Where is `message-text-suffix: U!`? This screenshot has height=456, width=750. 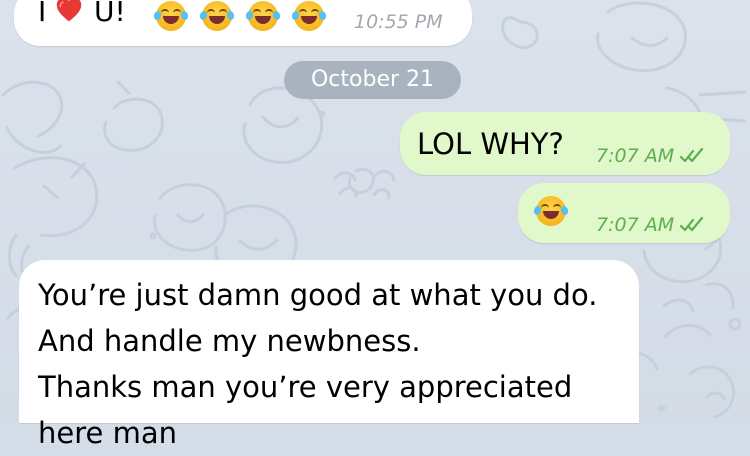
message-text-suffix: U! is located at coordinates (110, 14).